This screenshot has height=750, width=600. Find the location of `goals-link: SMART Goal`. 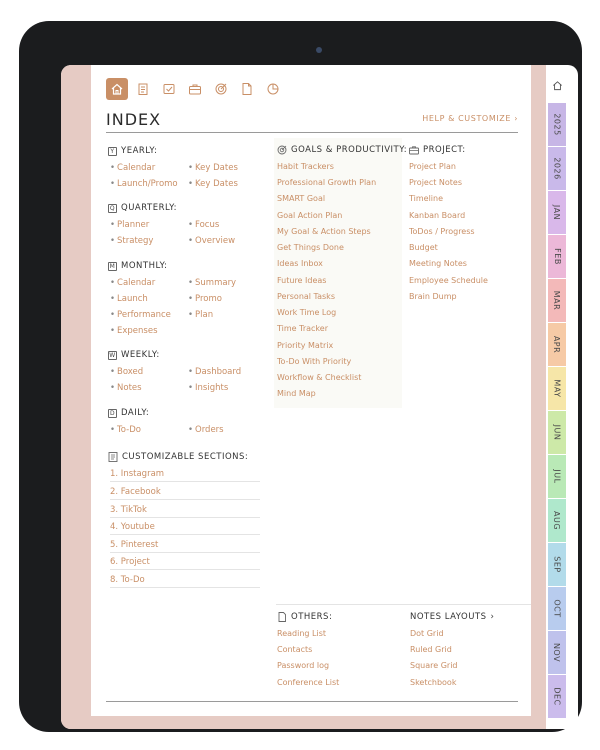

goals-link: SMART Goal is located at coordinates (301, 198).